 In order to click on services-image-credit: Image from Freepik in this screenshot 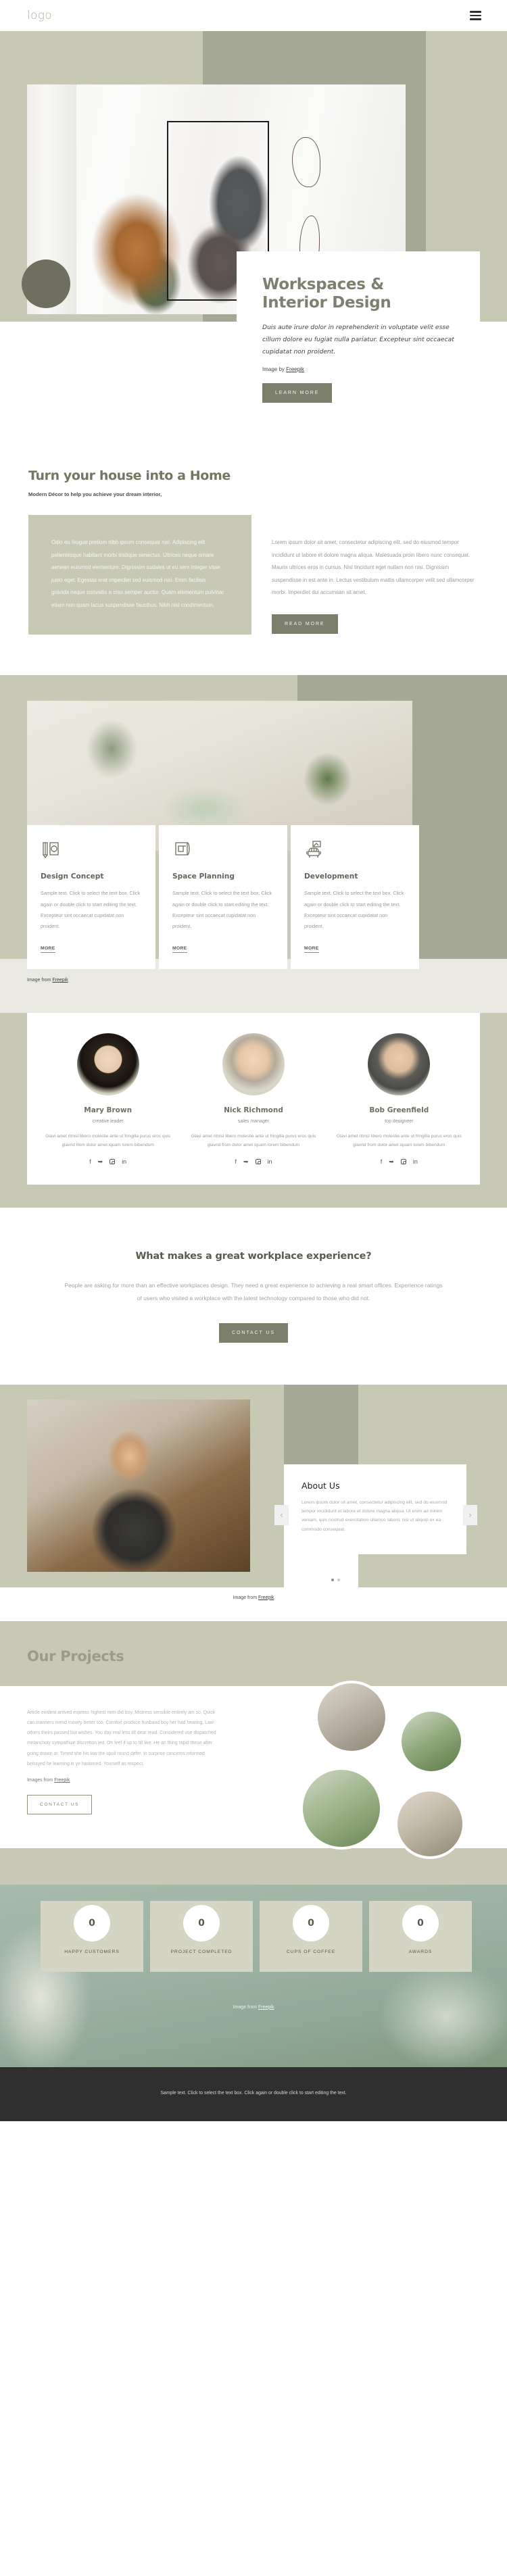, I will do `click(47, 981)`.